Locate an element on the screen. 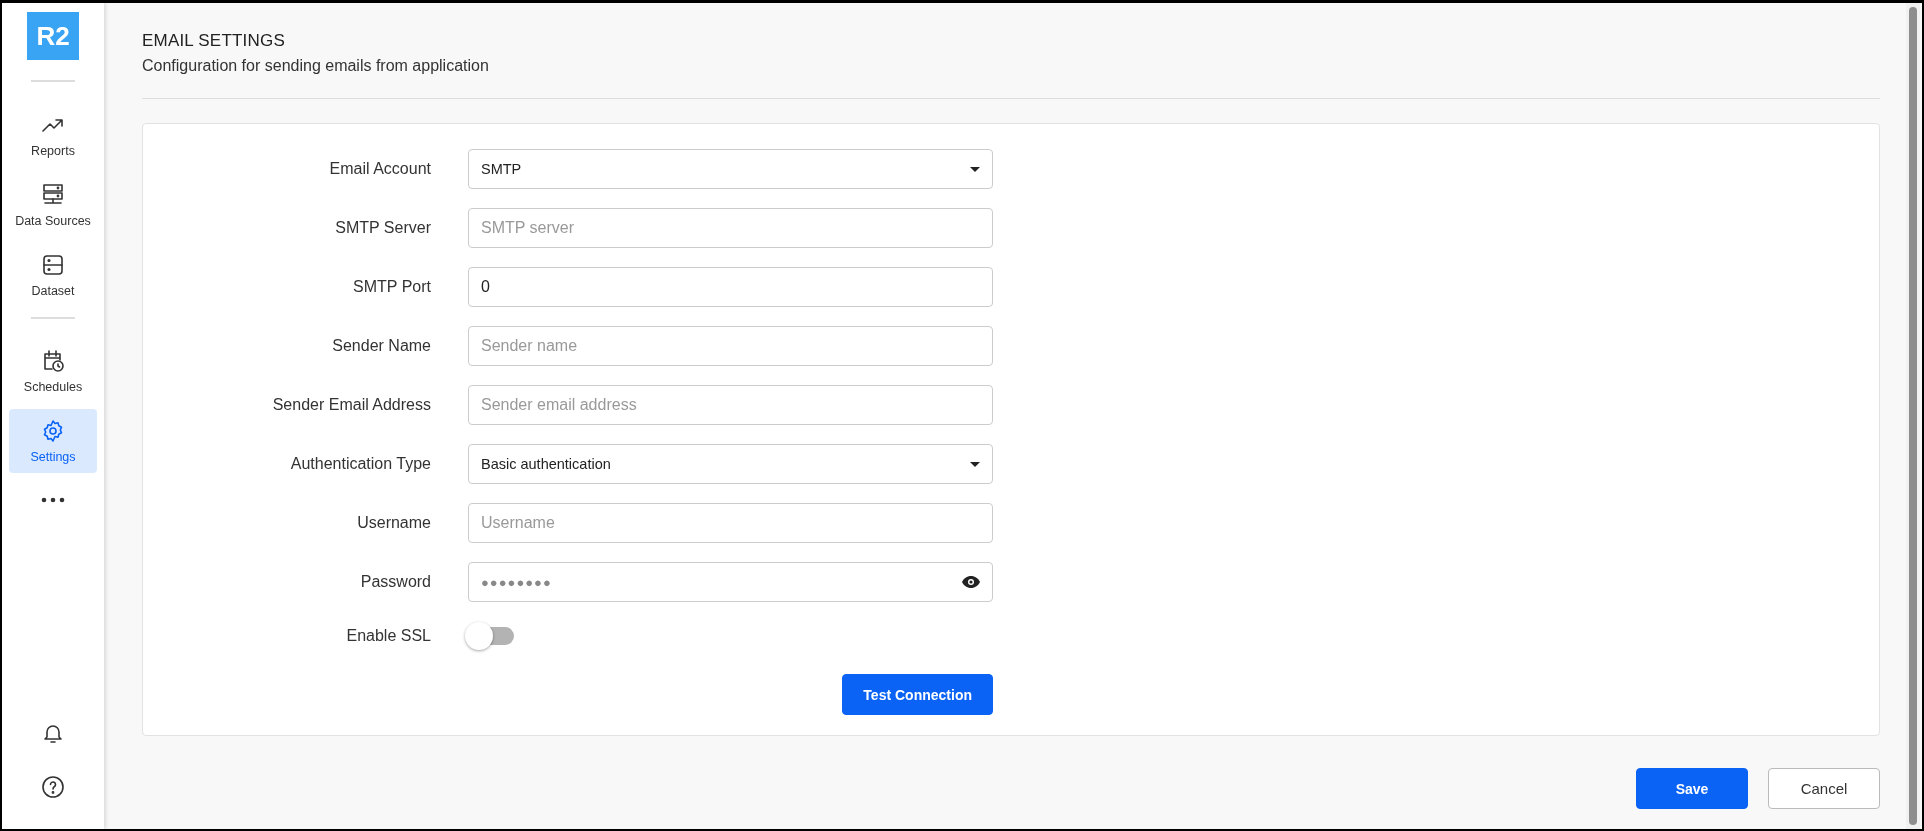  sidebar-item: Data Sources is located at coordinates (53, 205).